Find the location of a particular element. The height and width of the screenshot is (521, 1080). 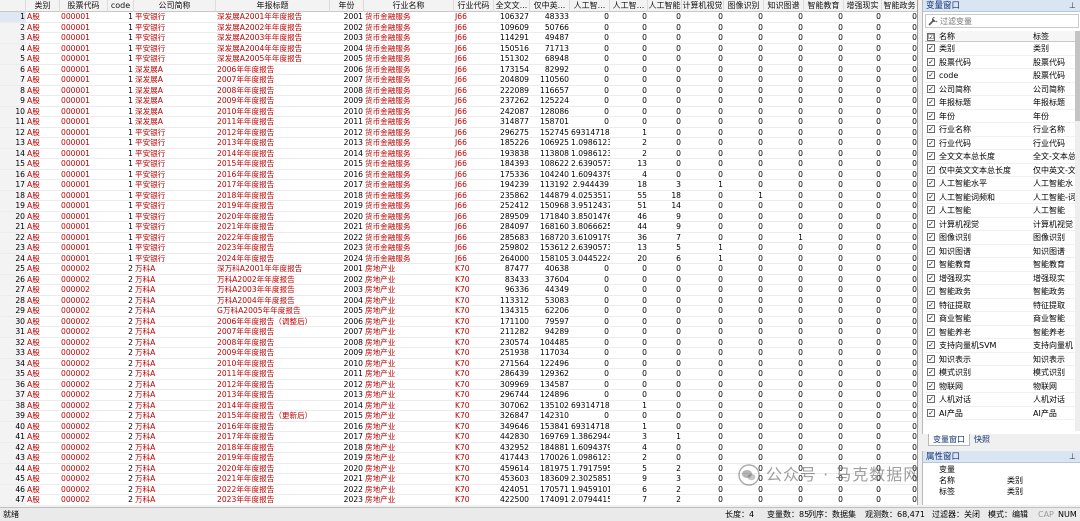

cell-fulllen: 296275 is located at coordinates (512, 133).